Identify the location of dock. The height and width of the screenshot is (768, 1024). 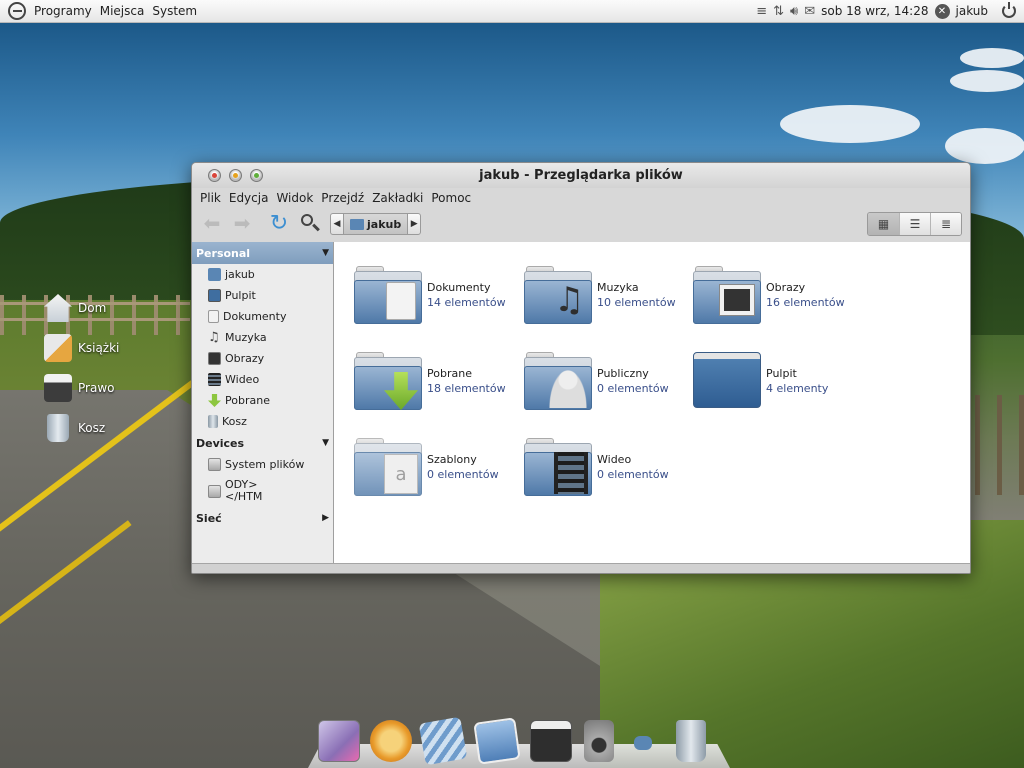
(519, 742).